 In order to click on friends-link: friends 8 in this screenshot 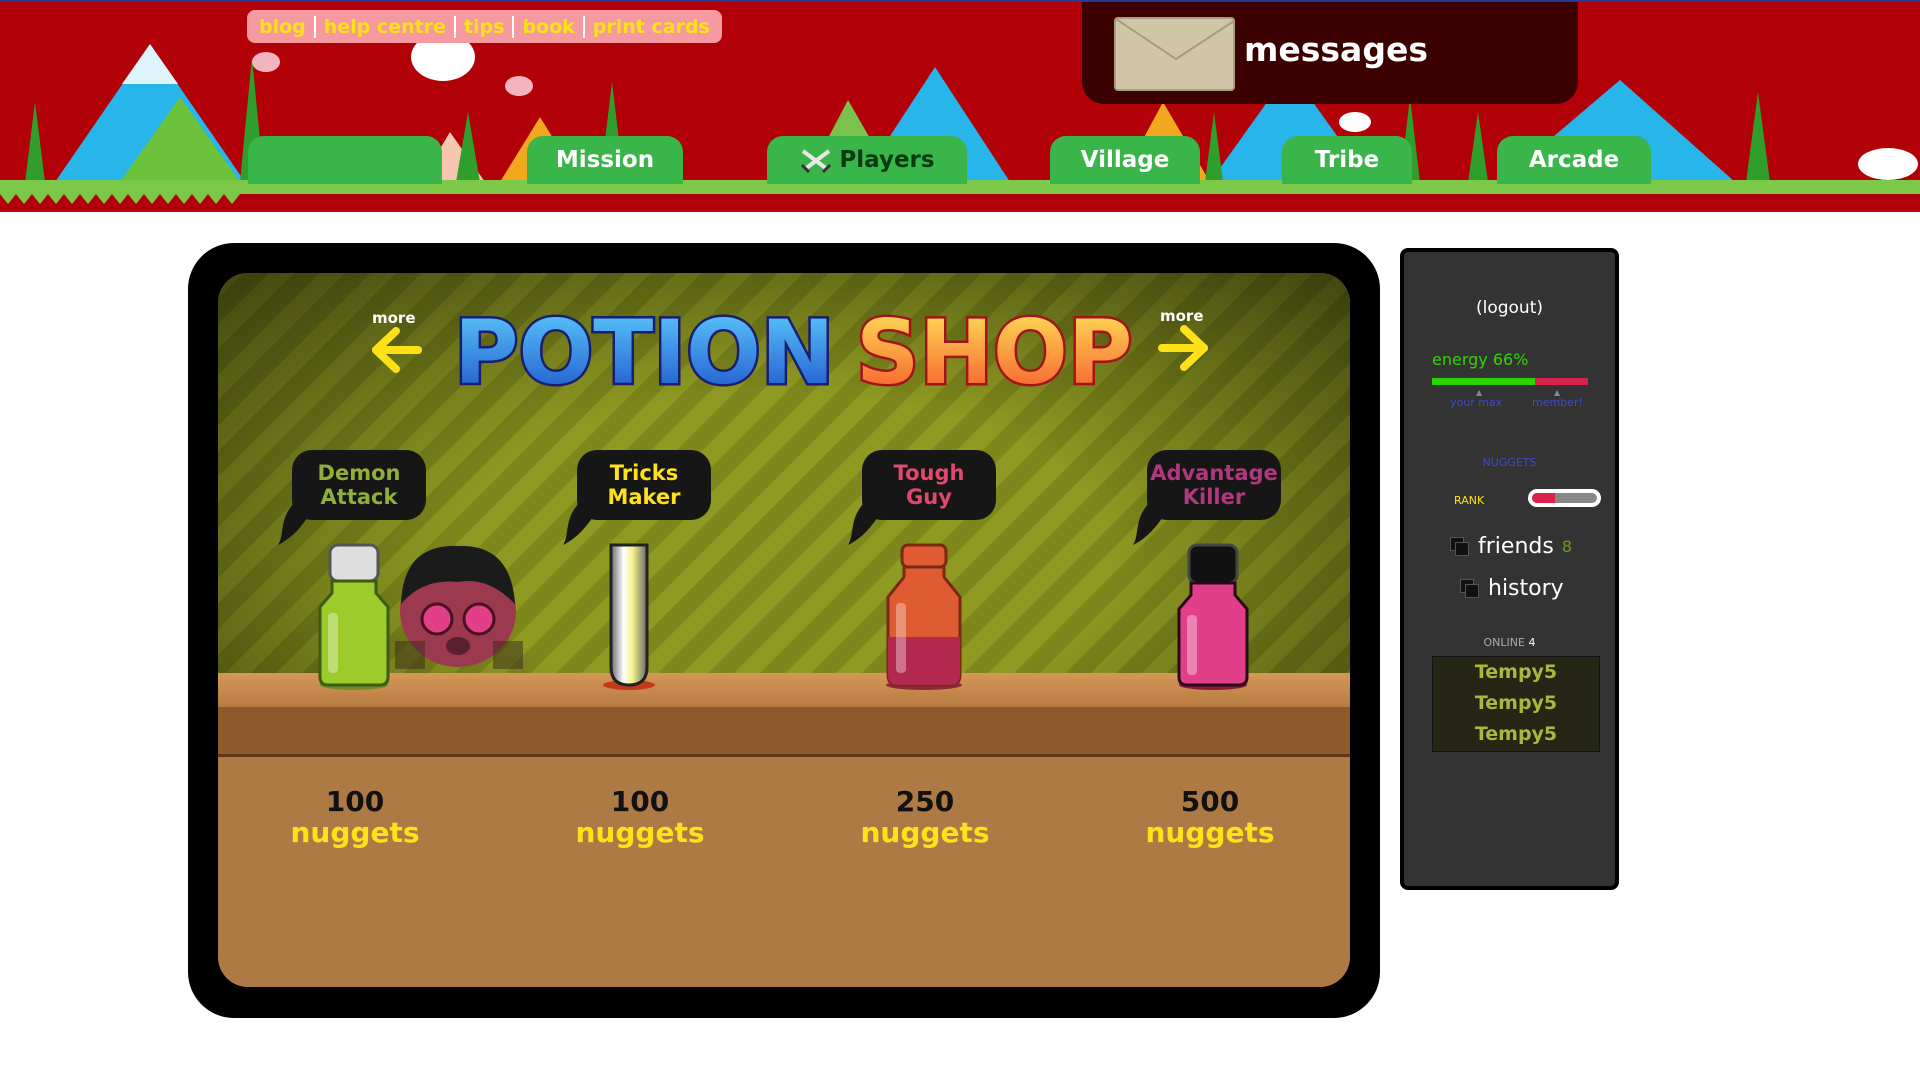, I will do `click(1511, 546)`.